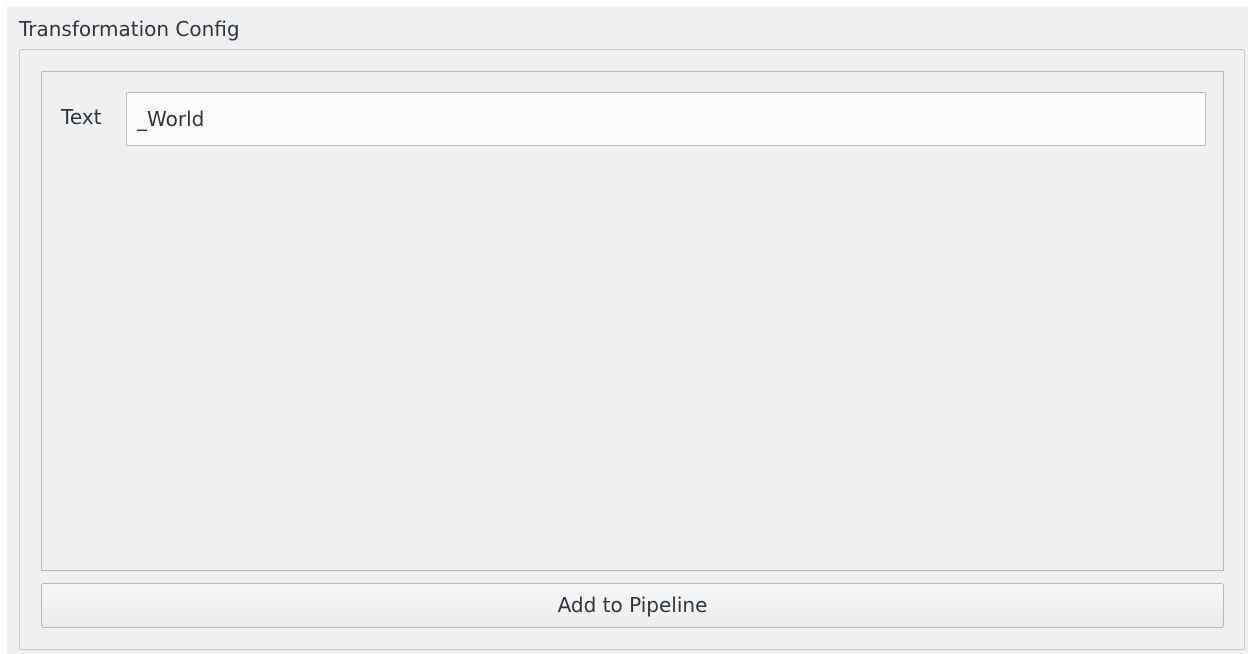 The height and width of the screenshot is (654, 1248). Describe the element at coordinates (129, 29) in the screenshot. I see `group-title: Transformation Config` at that location.